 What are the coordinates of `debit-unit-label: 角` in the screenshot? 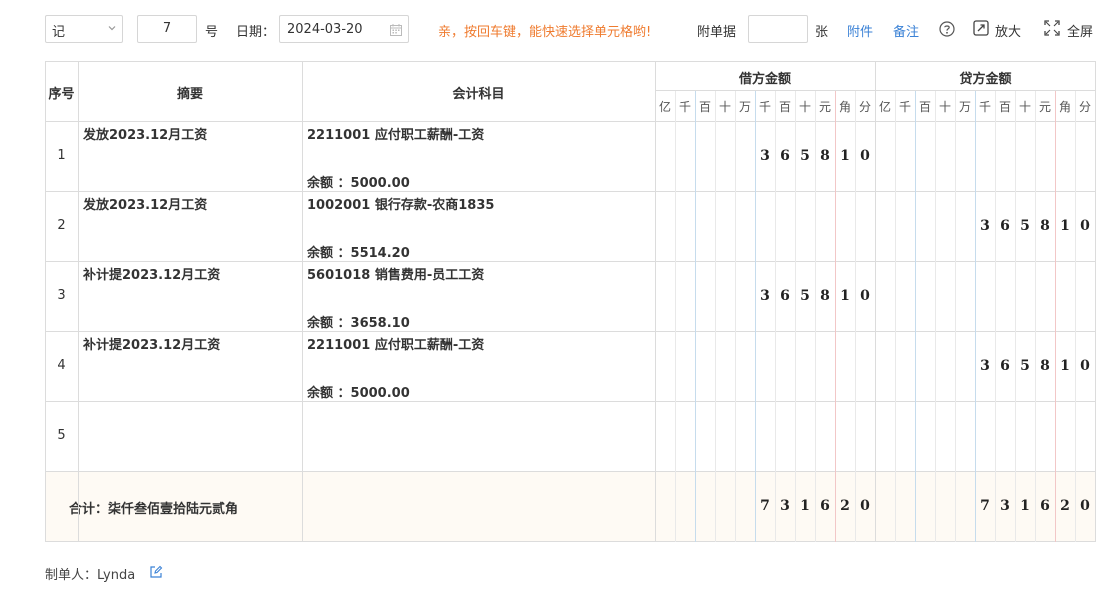 It's located at (844, 107).